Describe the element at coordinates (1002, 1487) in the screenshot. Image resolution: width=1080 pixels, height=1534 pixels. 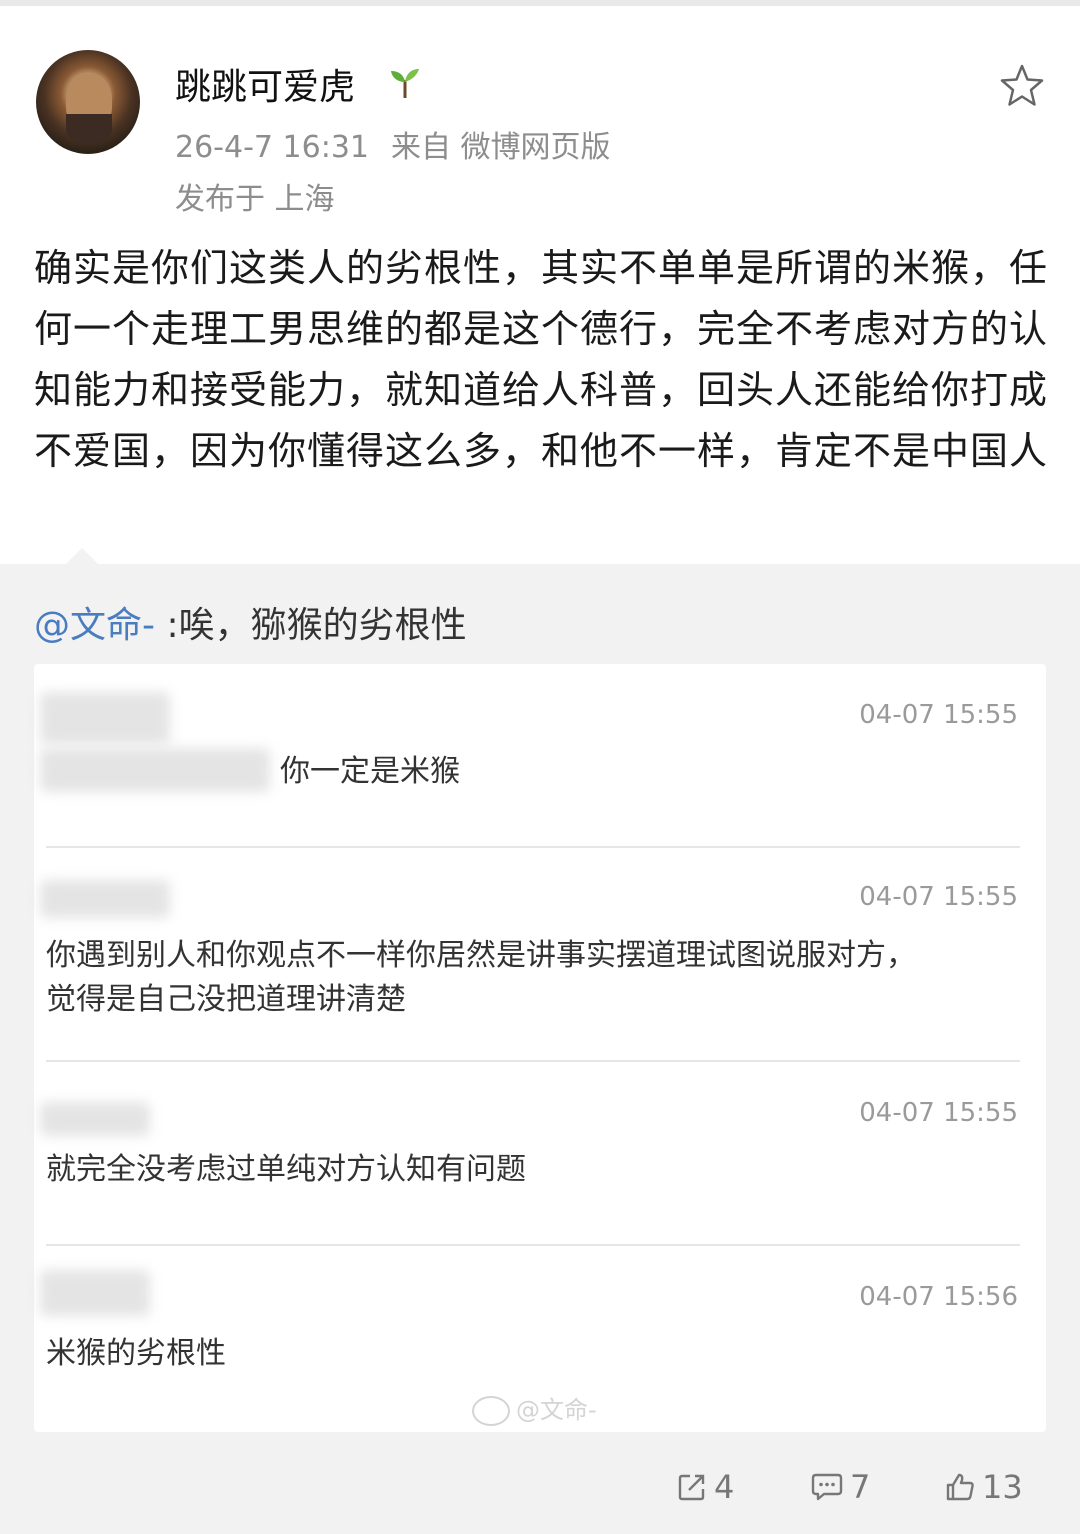
I see `like-count: 13` at that location.